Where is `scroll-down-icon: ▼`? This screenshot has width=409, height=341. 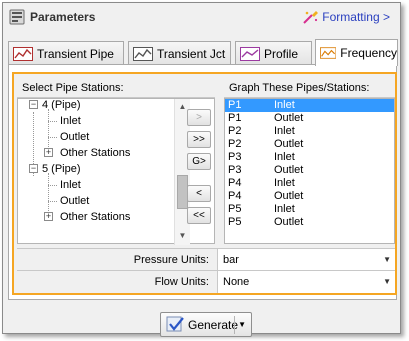
scroll-down-icon: ▼ is located at coordinates (182, 236).